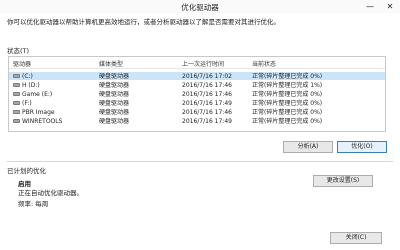  I want to click on column-header-media-type: 媒体类型, so click(111, 63).